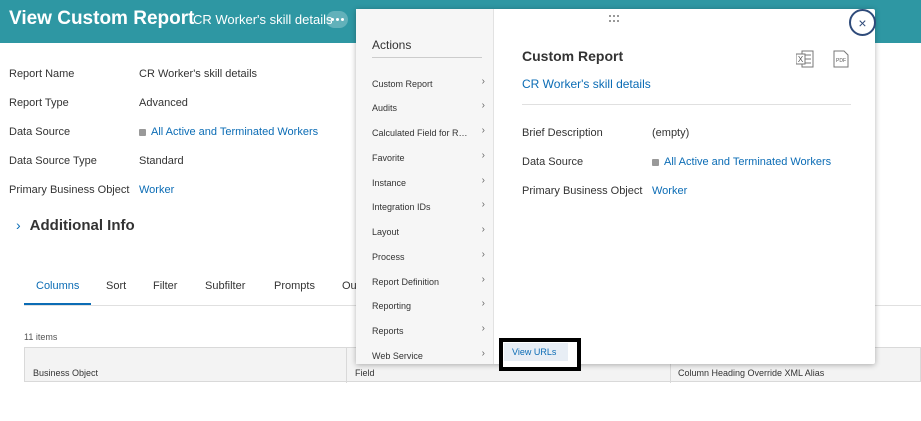 The width and height of the screenshot is (921, 421). I want to click on tab-output: Ou, so click(349, 286).